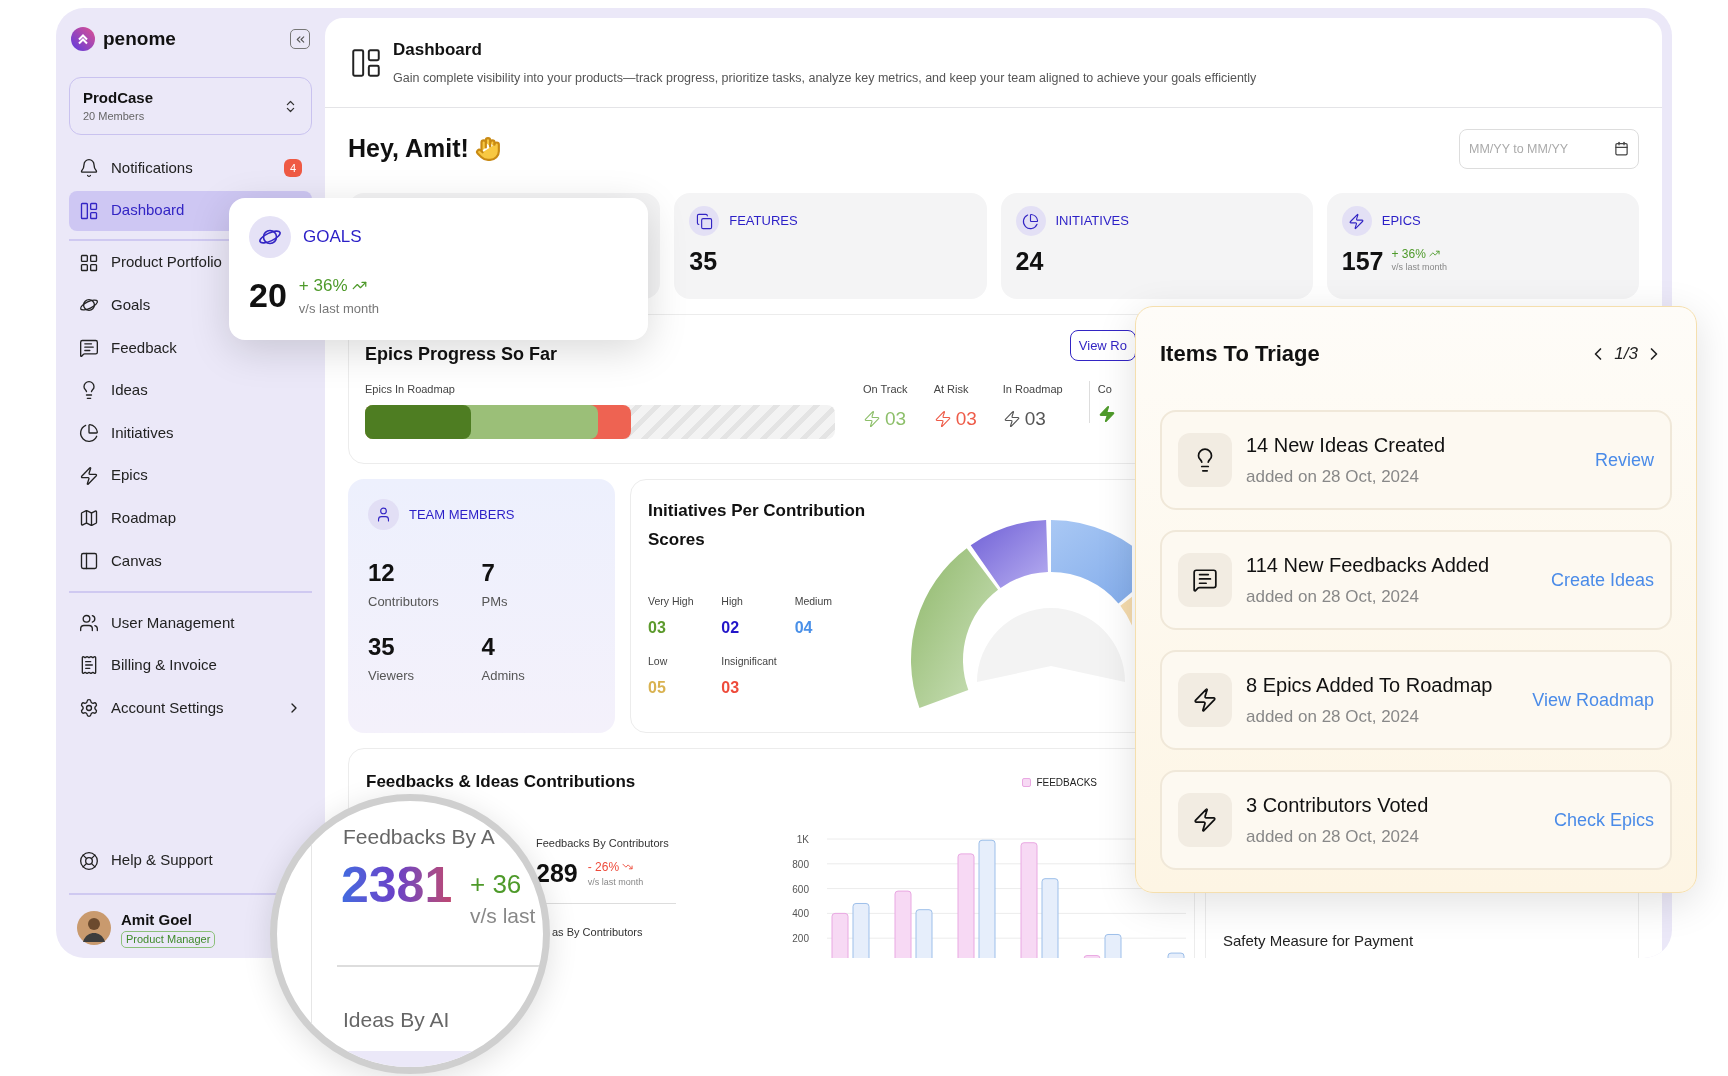 The height and width of the screenshot is (1076, 1728). Describe the element at coordinates (148, 665) in the screenshot. I see `nav-item: Billing & Invoice` at that location.